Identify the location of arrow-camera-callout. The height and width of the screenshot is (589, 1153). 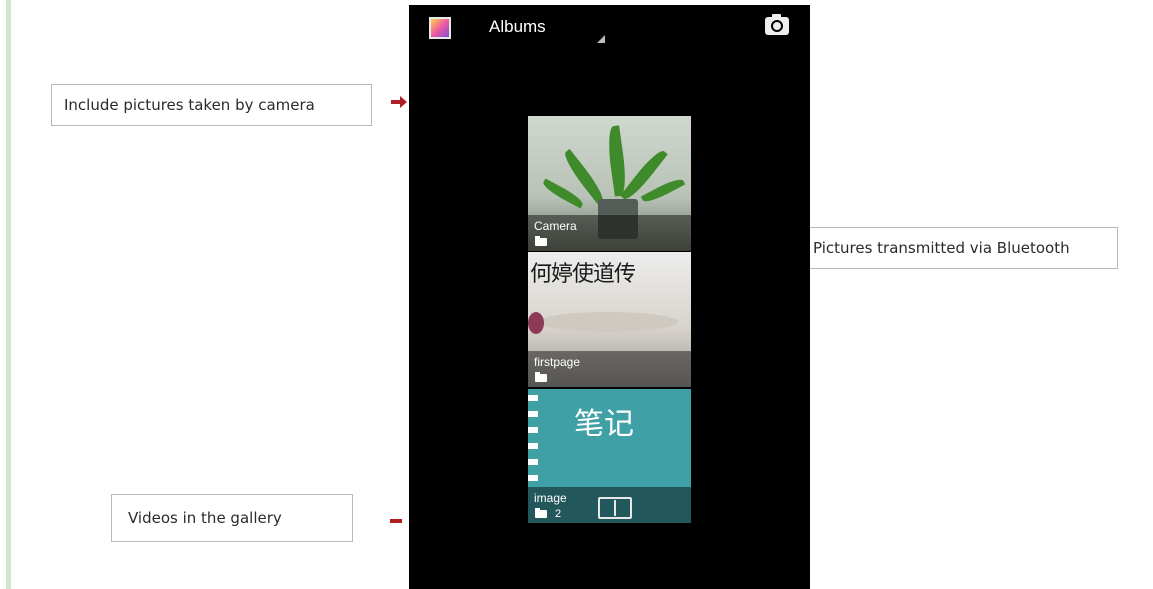
(399, 102).